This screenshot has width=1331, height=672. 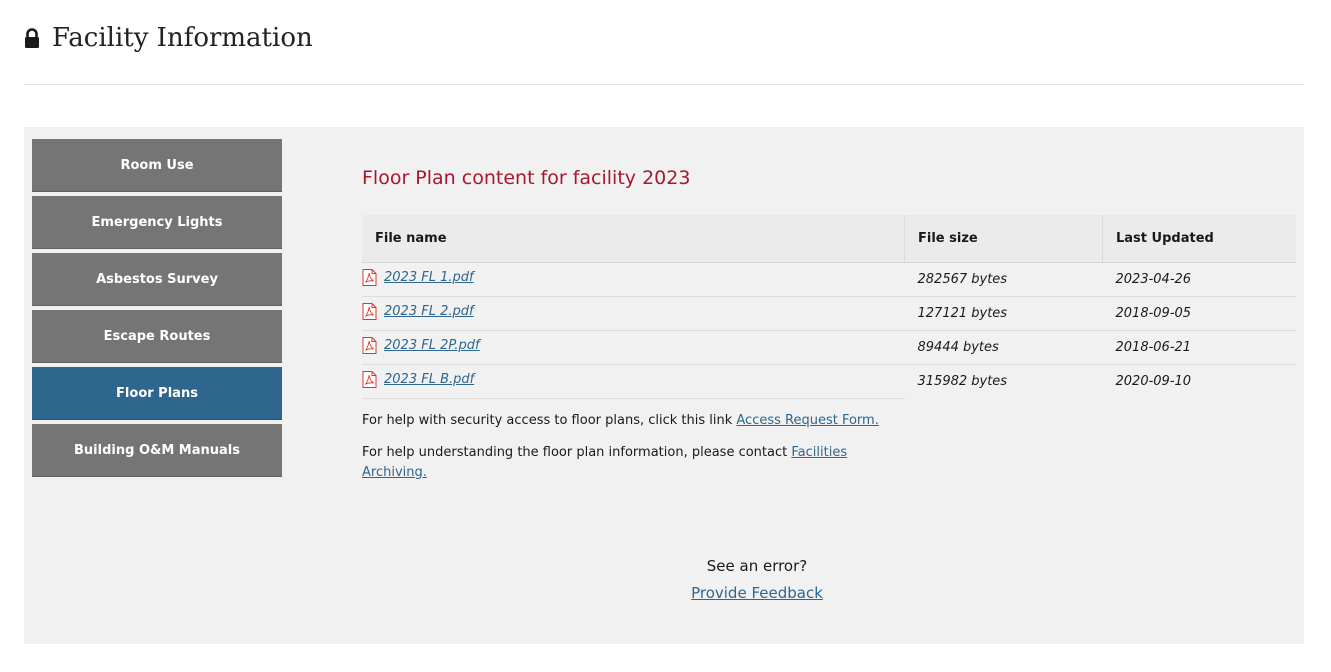 I want to click on file-name: 2023 FL 1.pdf, so click(x=429, y=277).